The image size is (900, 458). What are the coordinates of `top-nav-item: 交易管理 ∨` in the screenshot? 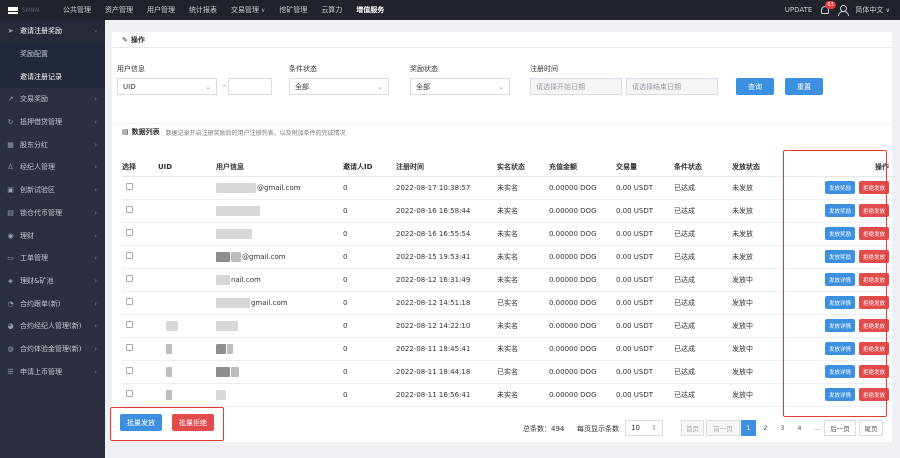 It's located at (248, 10).